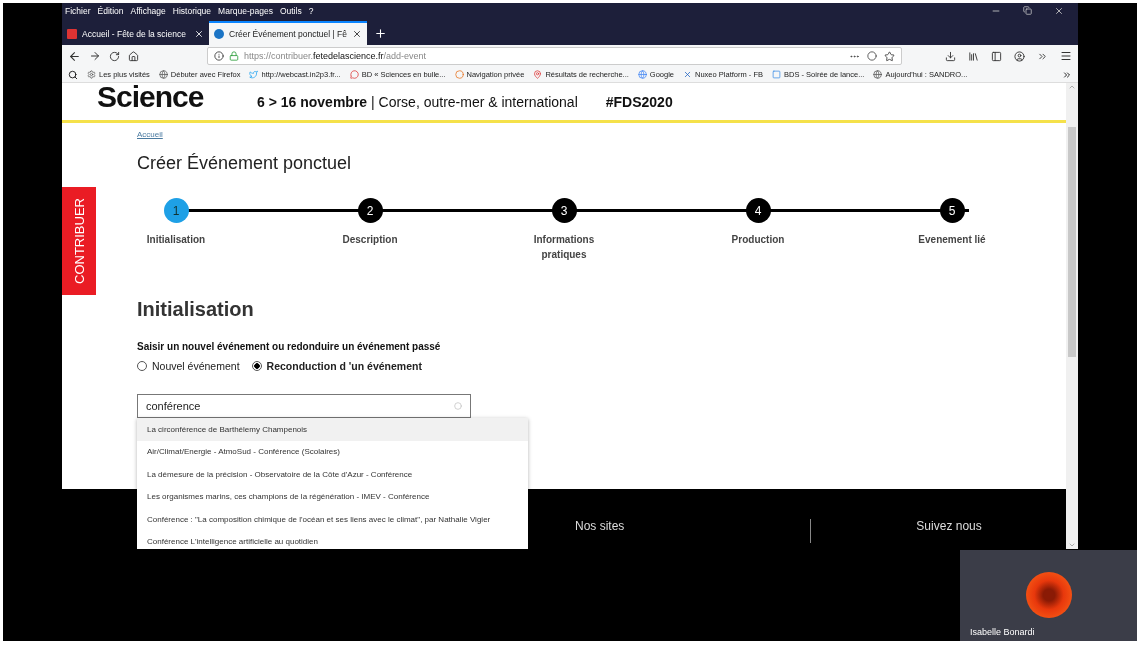 Image resolution: width=1140 pixels, height=645 pixels. I want to click on suggestion-item: La circonférence de Barthélemy Champenois, so click(332, 429).